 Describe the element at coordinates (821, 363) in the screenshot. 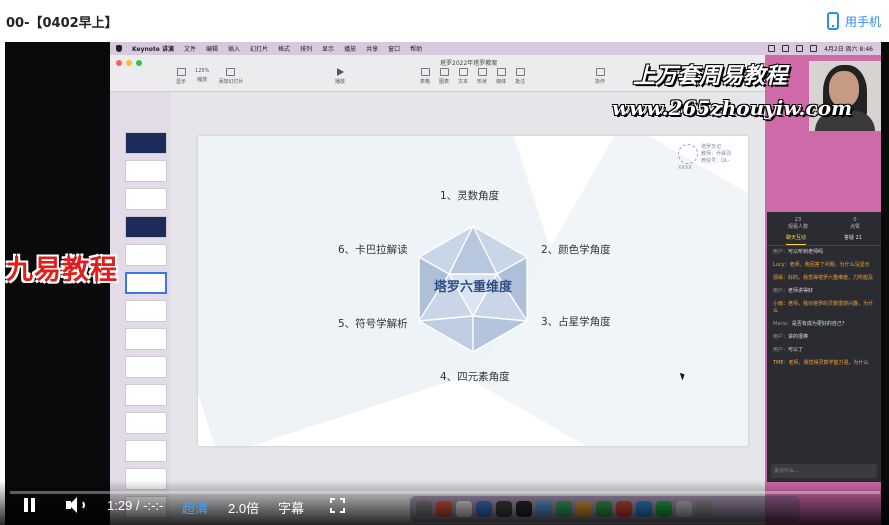

I see `chat-text: TME：老师，我觉得灵数学能力强，为什么` at that location.